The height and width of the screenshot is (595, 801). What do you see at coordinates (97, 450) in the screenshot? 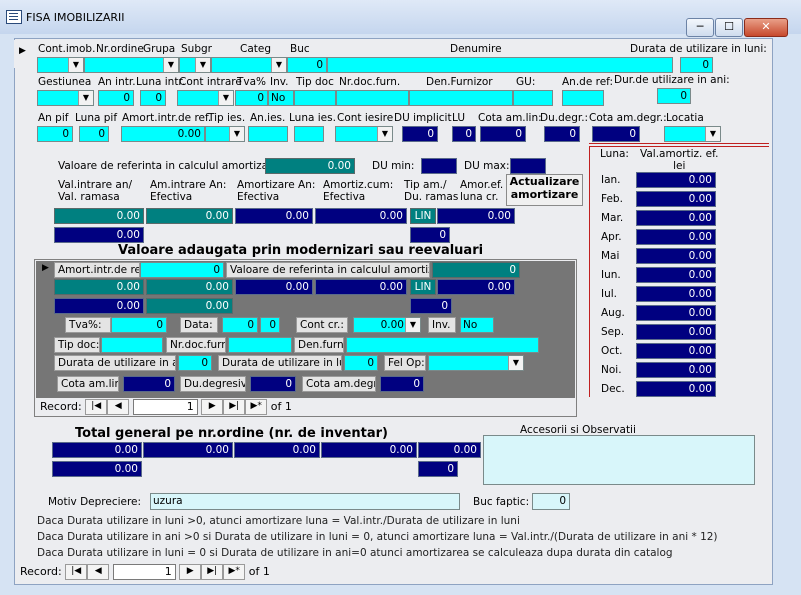
I see `total-val-intrare: 0.00` at bounding box center [97, 450].